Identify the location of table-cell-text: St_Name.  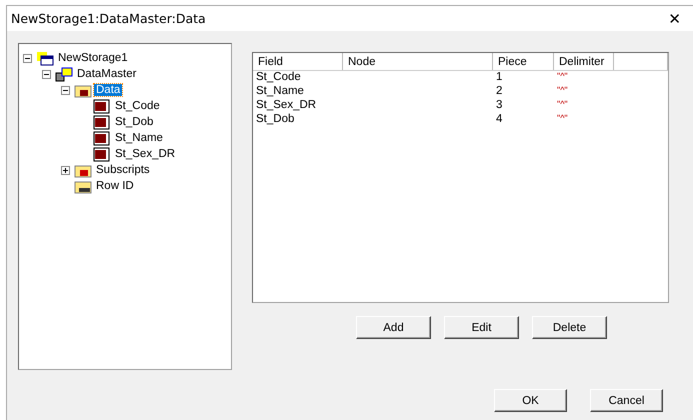
(280, 92).